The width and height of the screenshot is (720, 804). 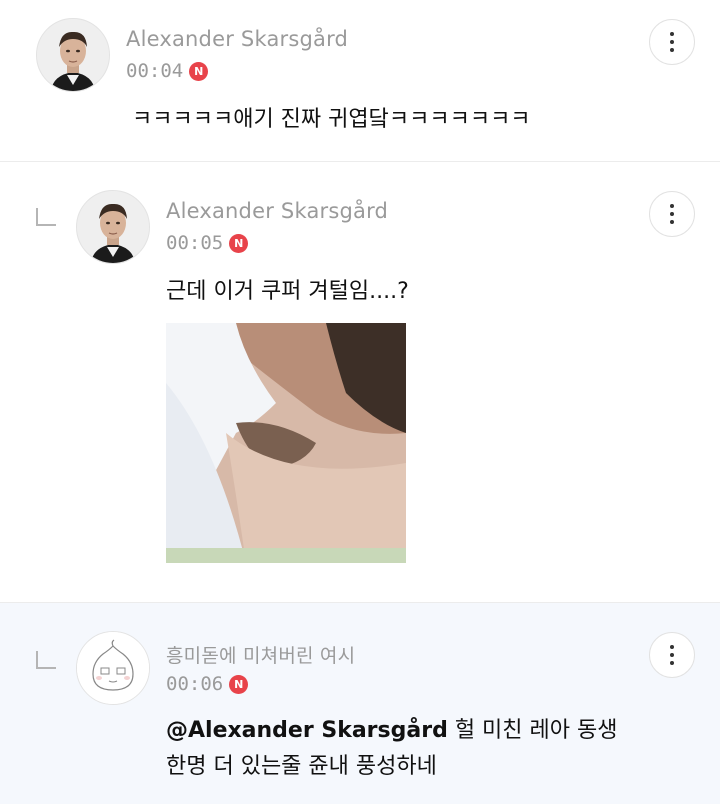 What do you see at coordinates (155, 71) in the screenshot?
I see `timestamp: 00:04` at bounding box center [155, 71].